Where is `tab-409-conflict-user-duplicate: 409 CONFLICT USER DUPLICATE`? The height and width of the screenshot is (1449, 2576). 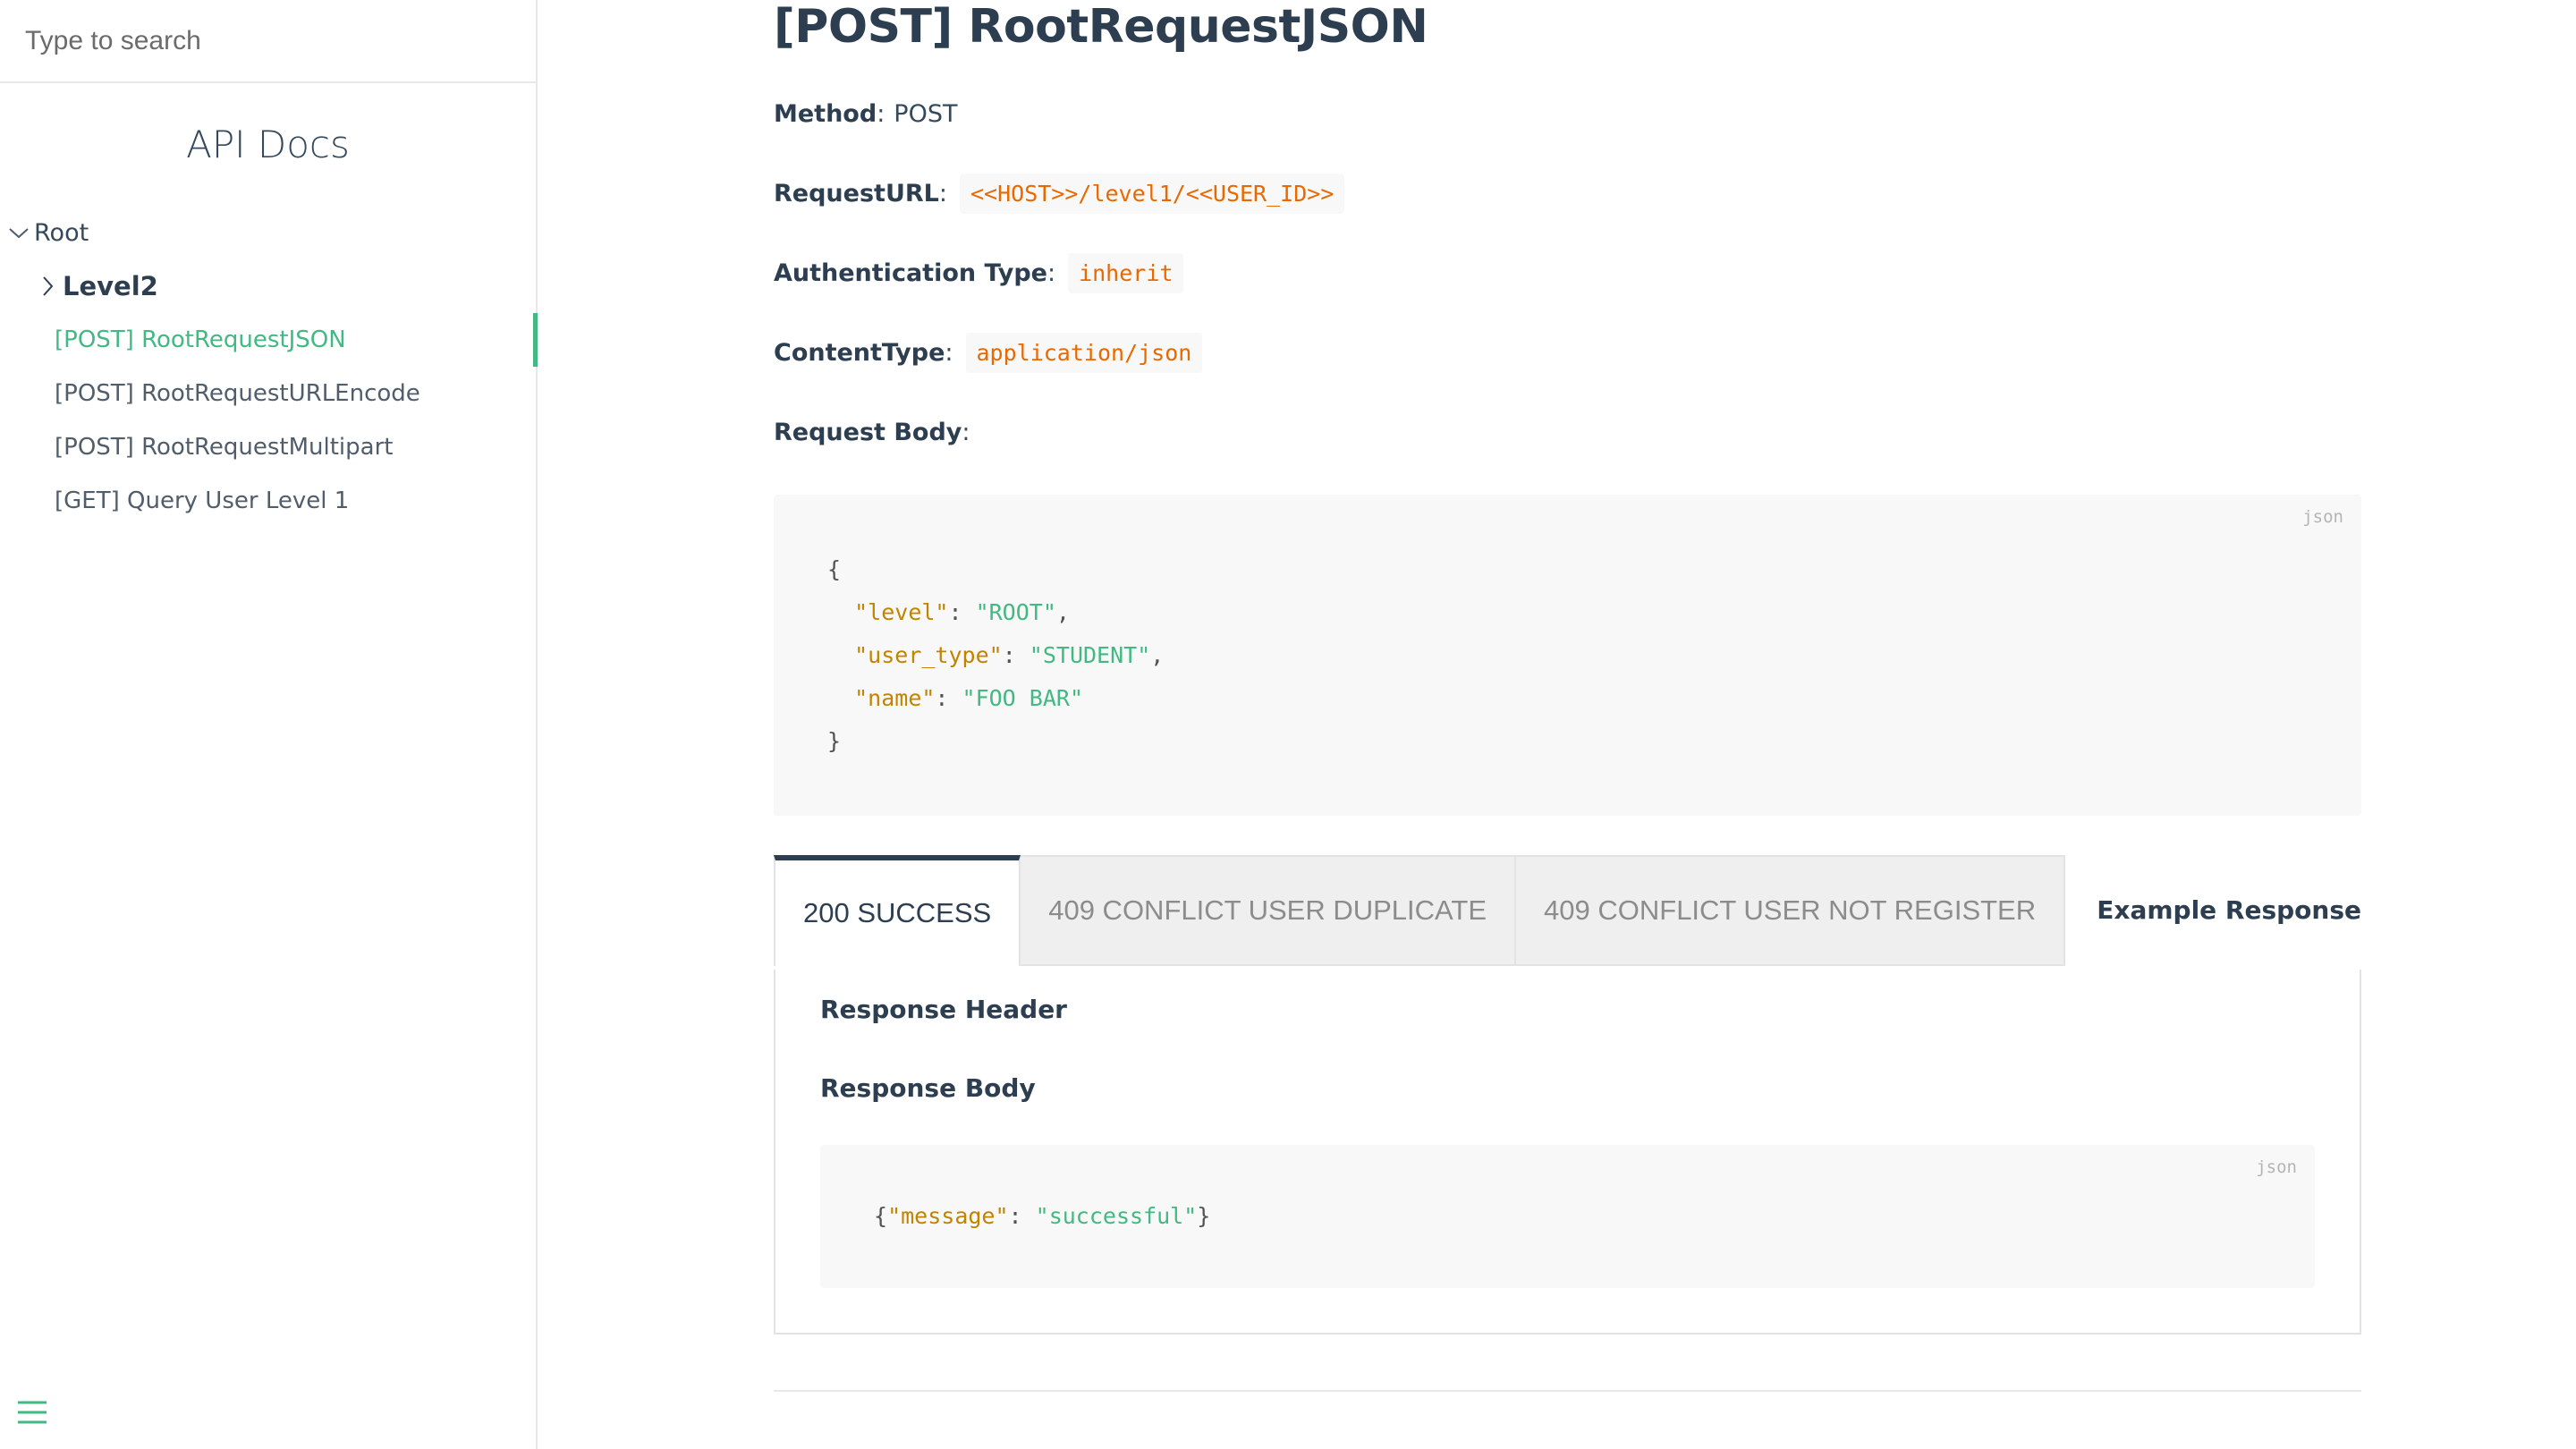 tab-409-conflict-user-duplicate: 409 CONFLICT USER DUPLICATE is located at coordinates (1269, 910).